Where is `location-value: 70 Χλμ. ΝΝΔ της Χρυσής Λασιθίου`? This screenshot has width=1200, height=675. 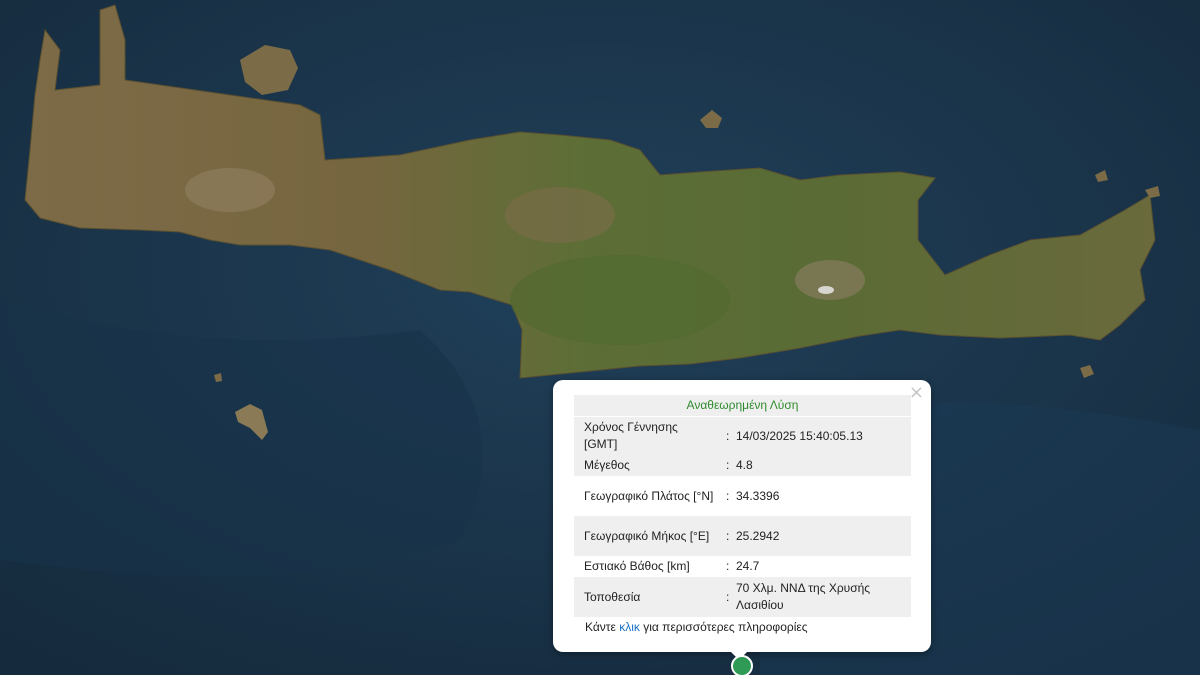 location-value: 70 Χλμ. ΝΝΔ της Χρυσής Λασιθίου is located at coordinates (823, 597).